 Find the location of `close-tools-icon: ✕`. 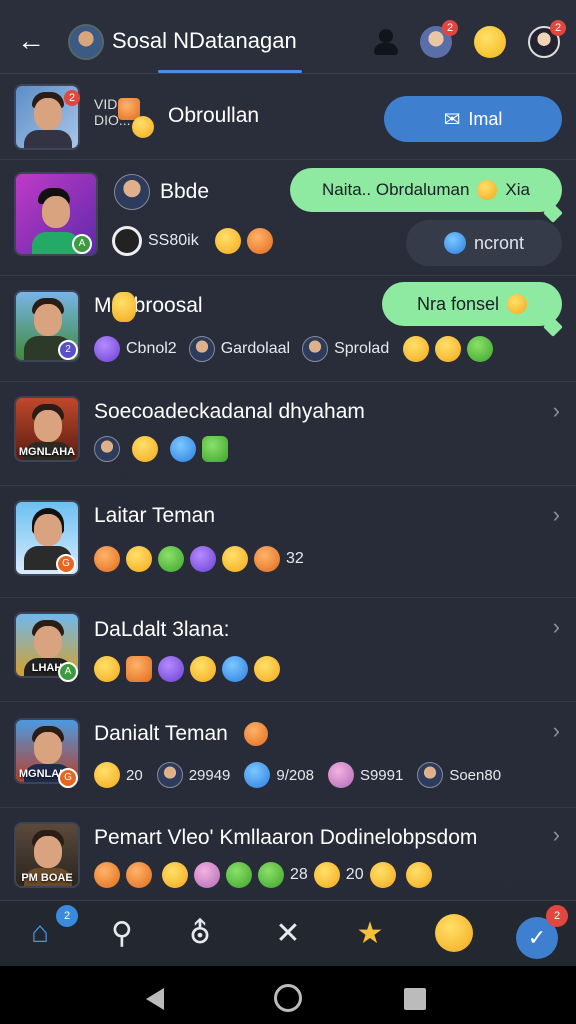

close-tools-icon: ✕ is located at coordinates (288, 933).